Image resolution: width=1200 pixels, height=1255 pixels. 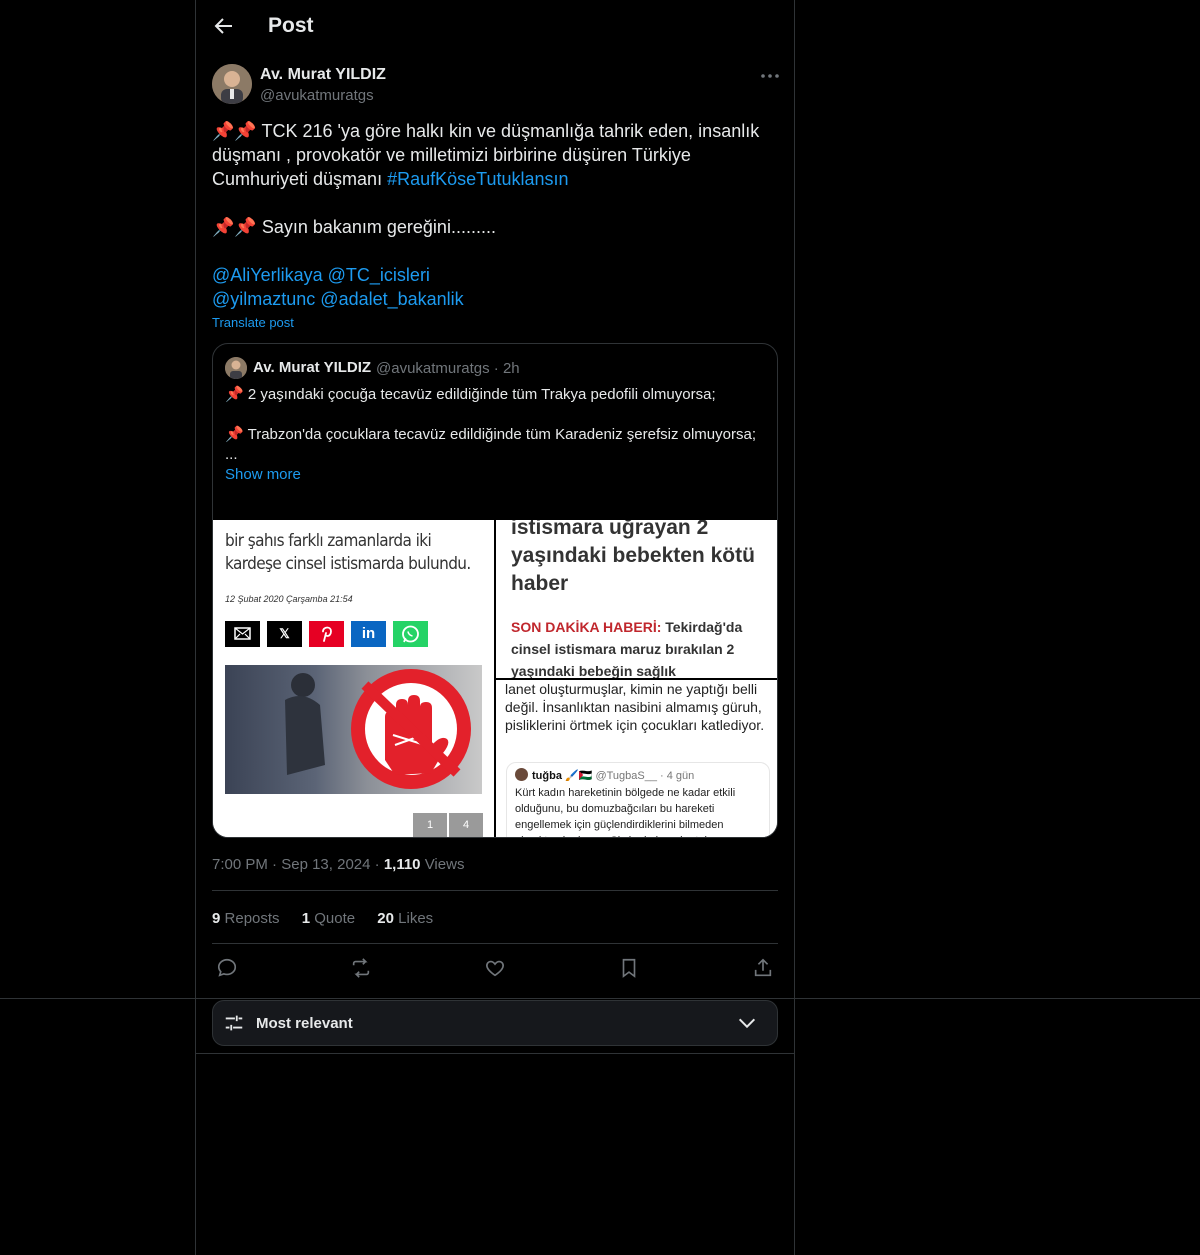 I want to click on likes-stat: 20 Likes, so click(x=405, y=918).